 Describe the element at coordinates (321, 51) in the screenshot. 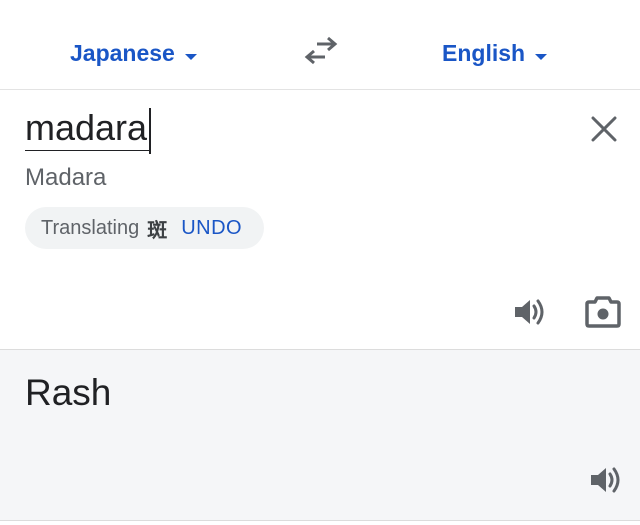

I see `swap-arrows-icon` at that location.